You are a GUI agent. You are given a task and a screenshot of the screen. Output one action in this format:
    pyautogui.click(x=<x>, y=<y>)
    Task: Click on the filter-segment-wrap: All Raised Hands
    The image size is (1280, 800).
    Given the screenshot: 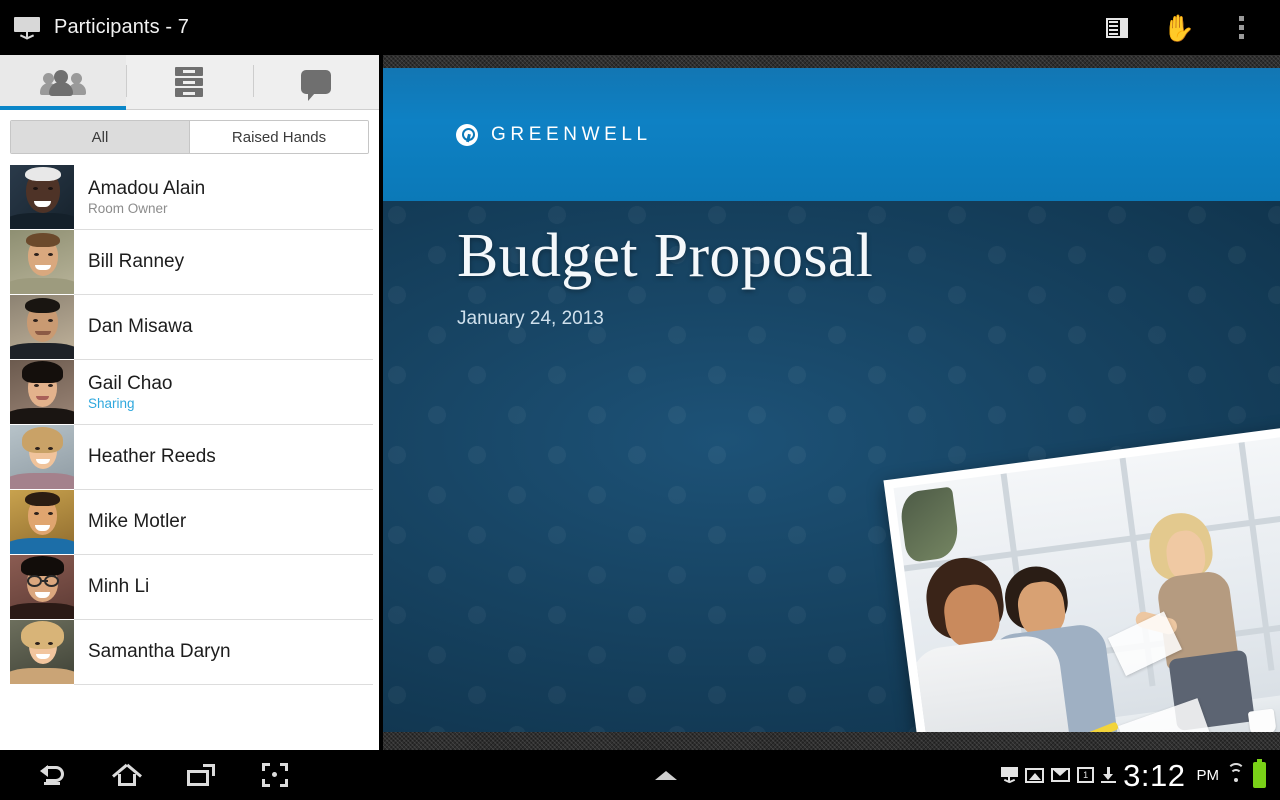 What is the action you would take?
    pyautogui.click(x=189, y=137)
    